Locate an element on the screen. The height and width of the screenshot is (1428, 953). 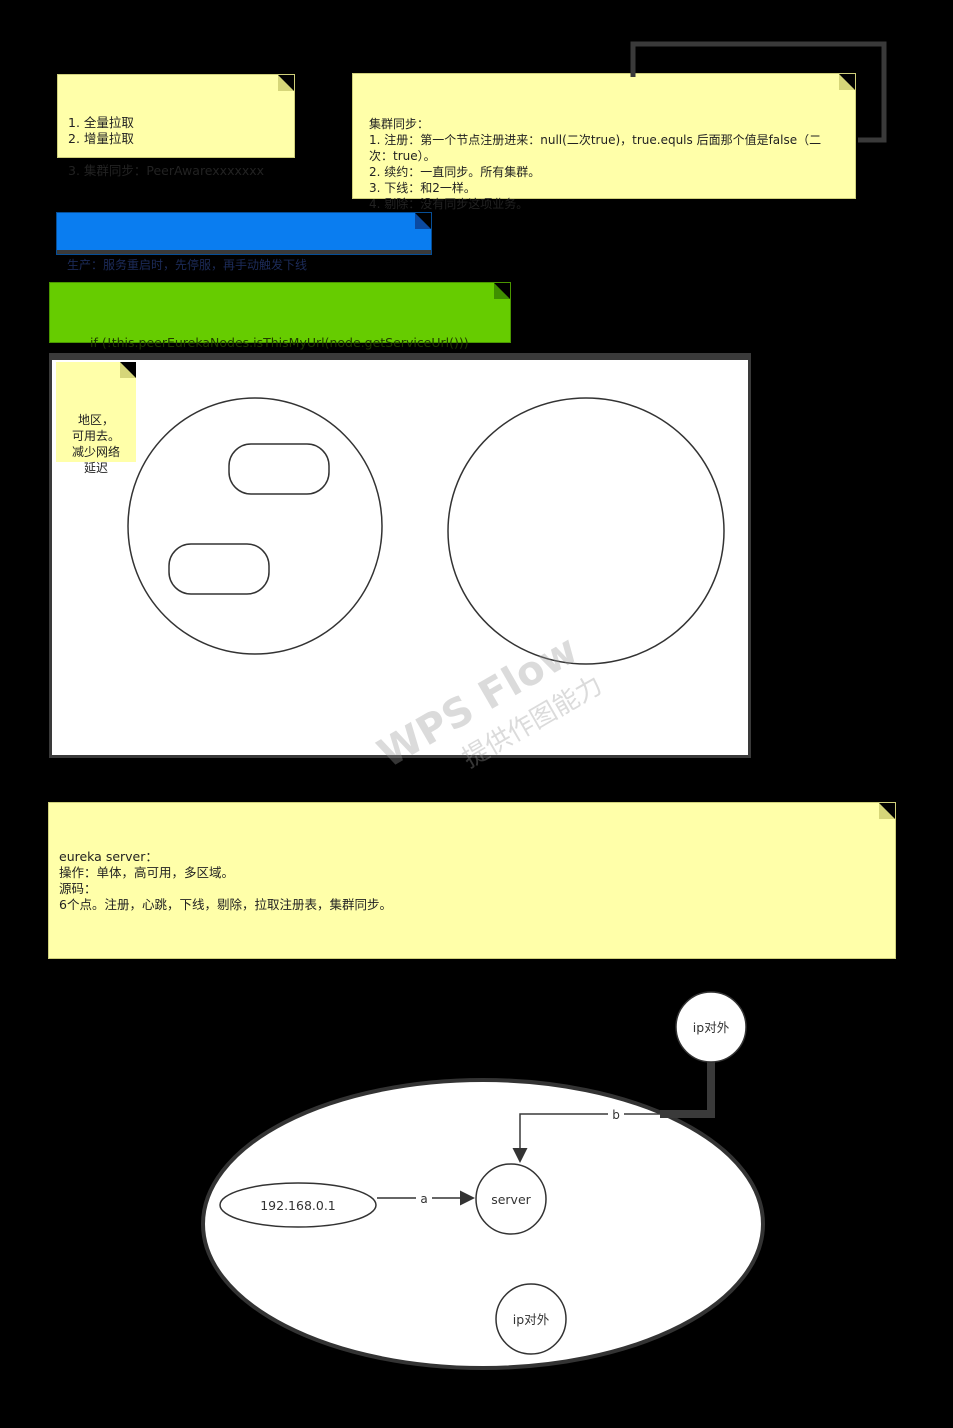
edge-b-label: b is located at coordinates (616, 1115).